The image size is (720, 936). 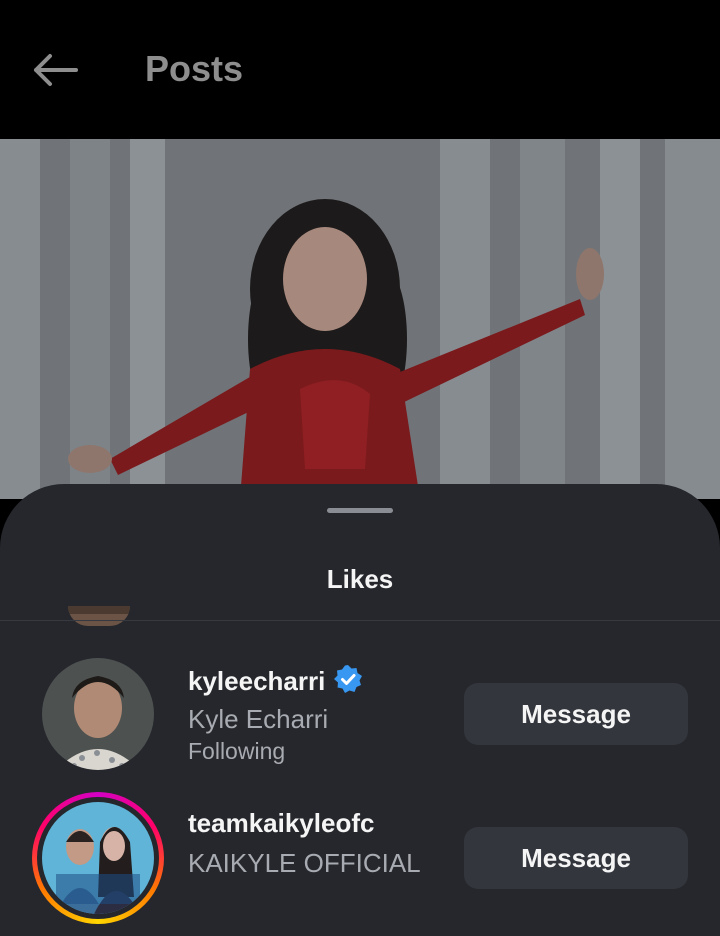 What do you see at coordinates (360, 620) in the screenshot?
I see `divider` at bounding box center [360, 620].